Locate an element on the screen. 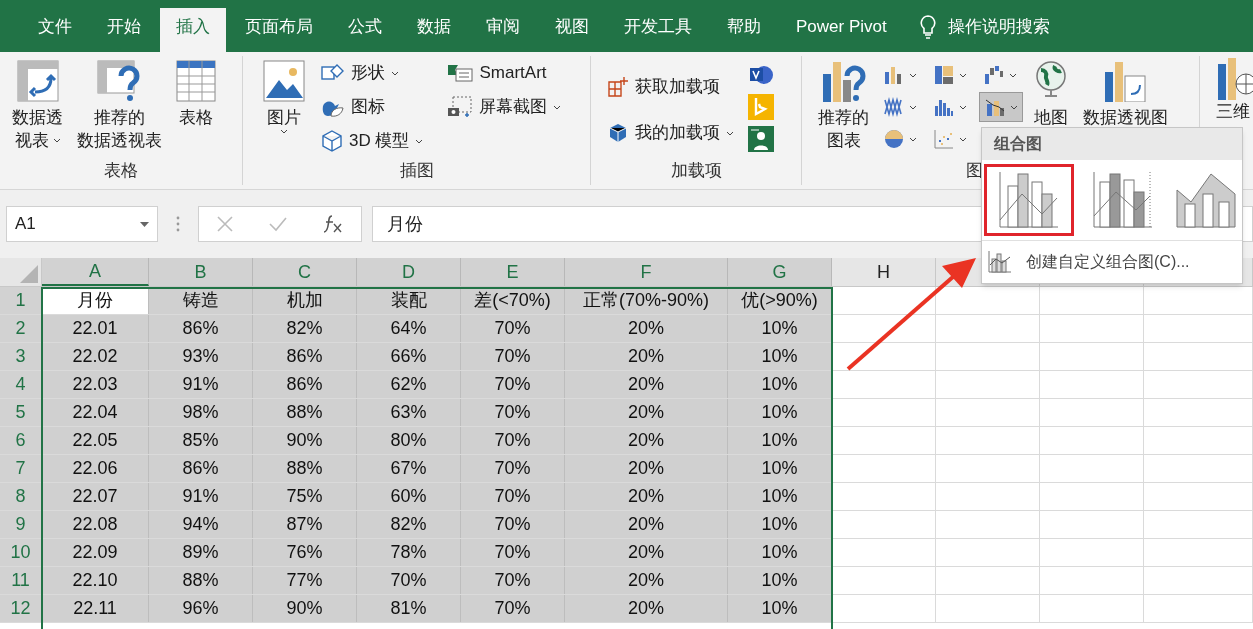 This screenshot has width=1253, height=629. ribbon-tab: 公式 is located at coordinates (365, 30).